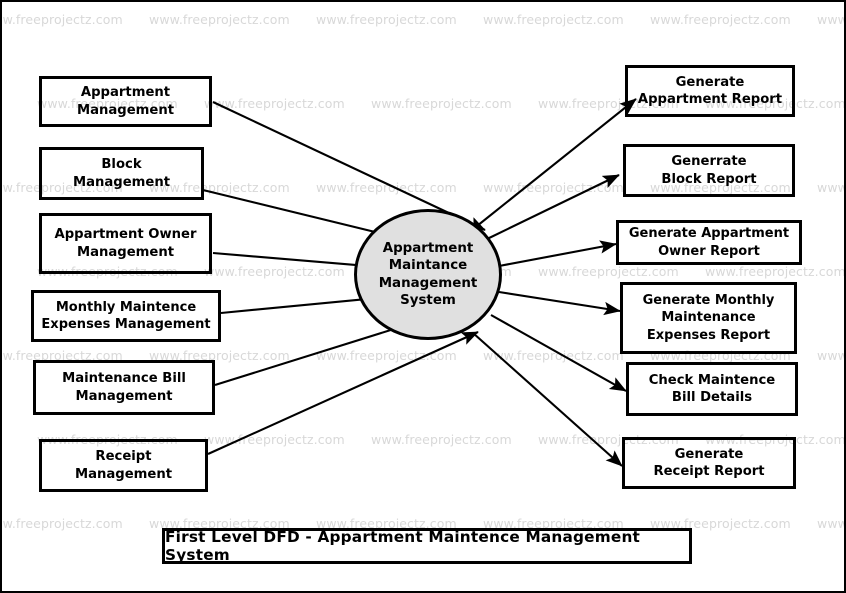  Describe the element at coordinates (124, 379) in the screenshot. I see `entity-label-line1: Maintenance Bill` at that location.